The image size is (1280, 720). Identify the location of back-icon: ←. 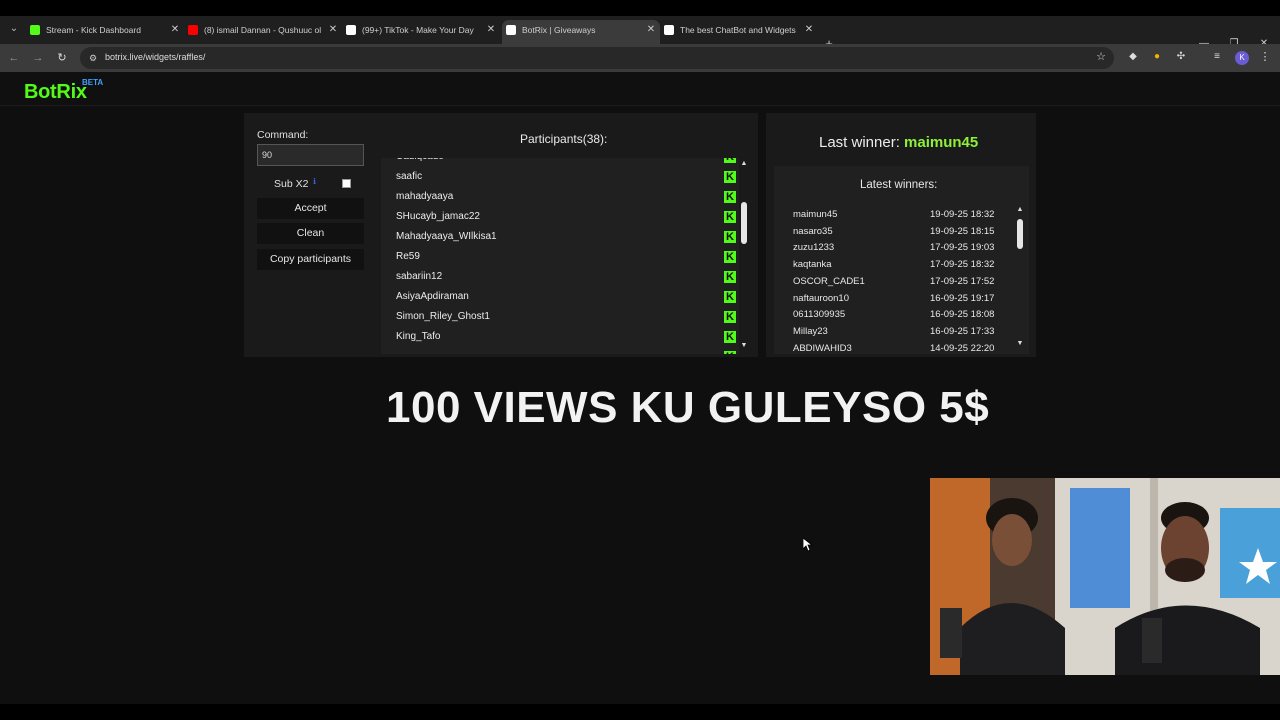
(14, 58).